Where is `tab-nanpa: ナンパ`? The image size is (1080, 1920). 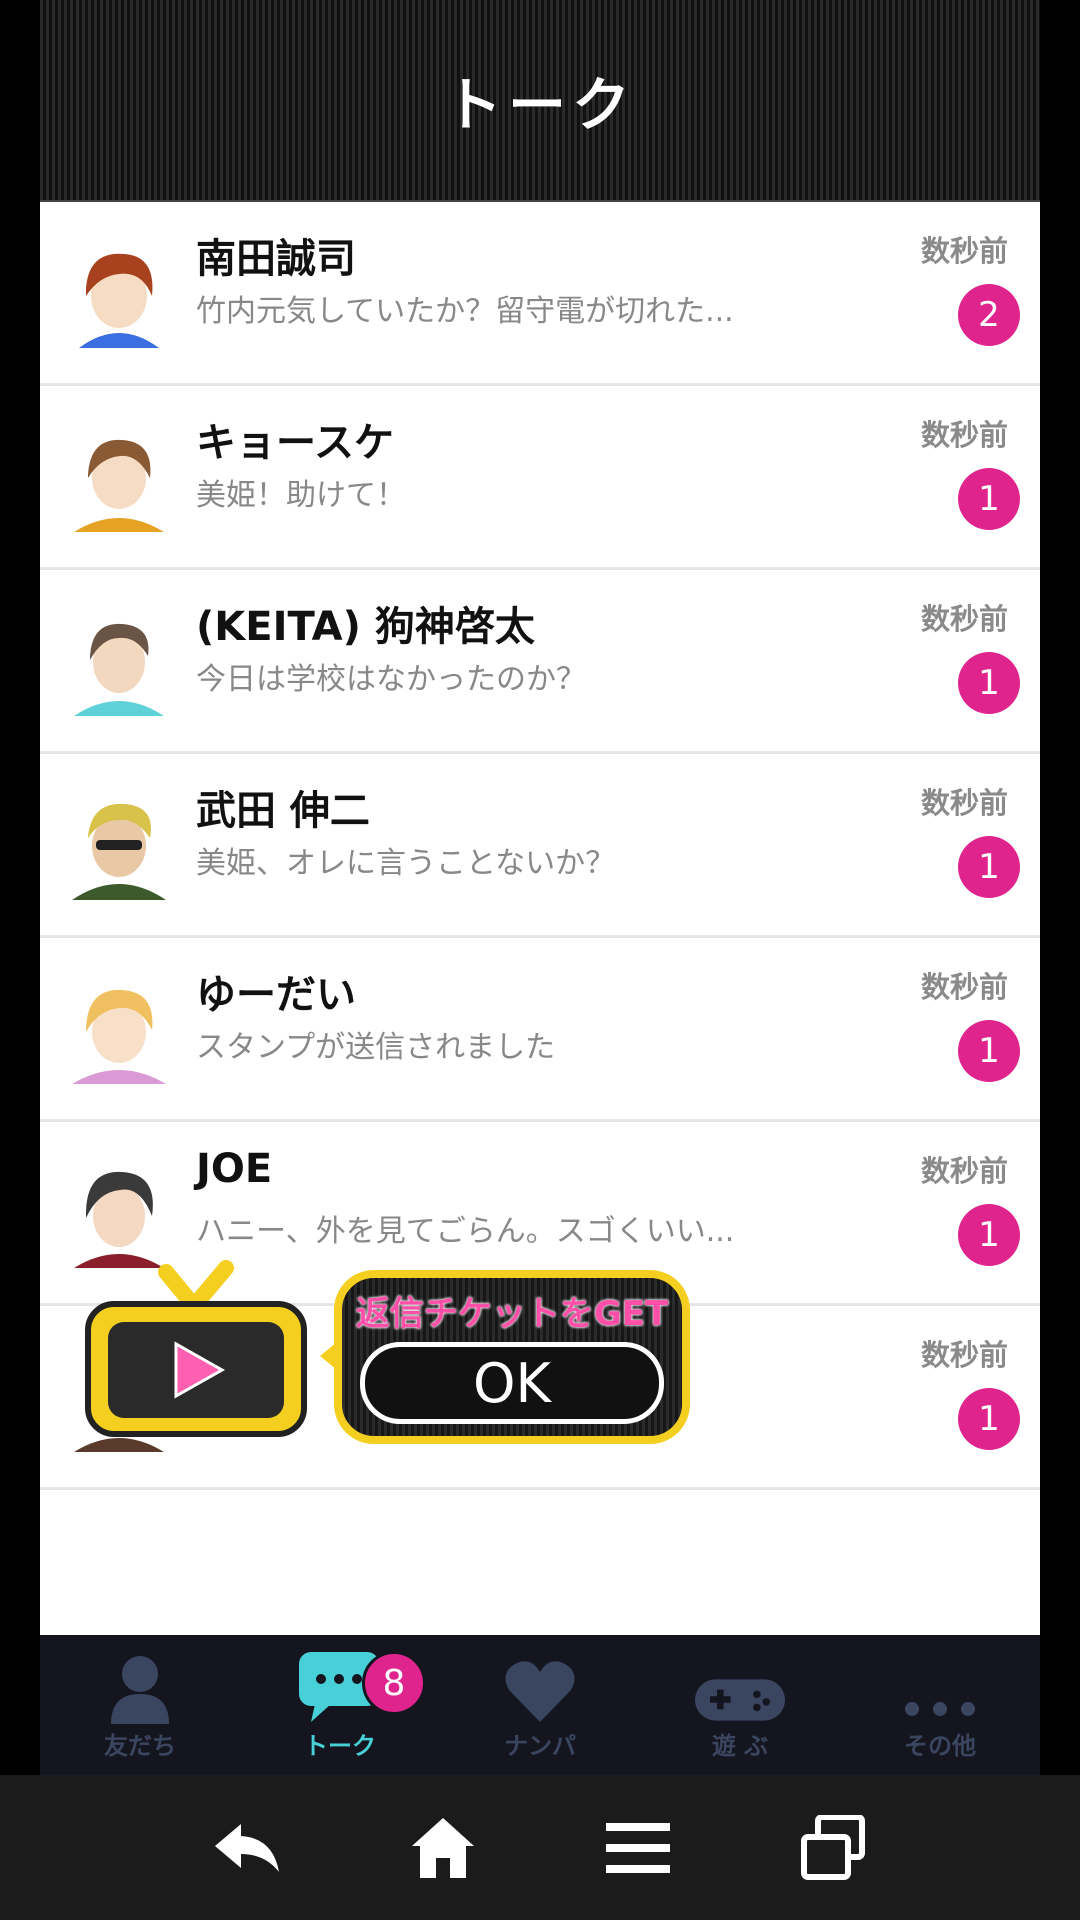 tab-nanpa: ナンパ is located at coordinates (540, 1705).